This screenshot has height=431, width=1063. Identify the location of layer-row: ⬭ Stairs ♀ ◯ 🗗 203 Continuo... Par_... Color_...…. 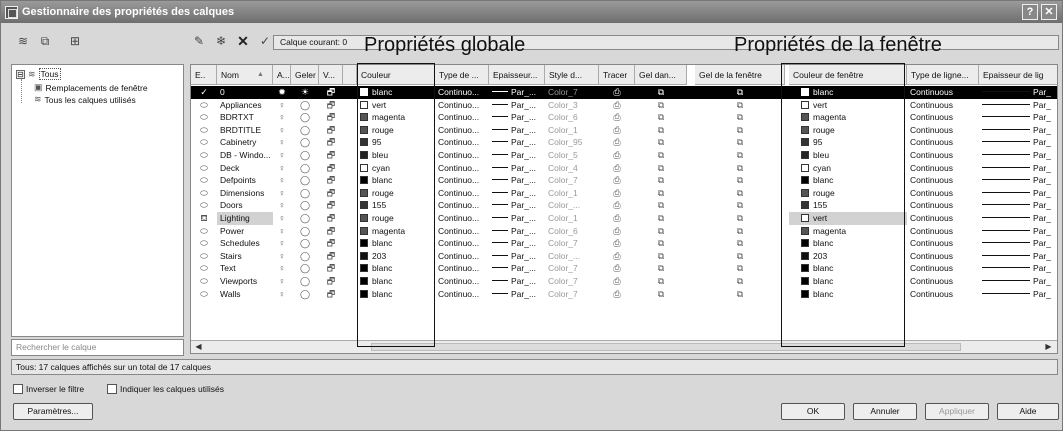
(624, 256).